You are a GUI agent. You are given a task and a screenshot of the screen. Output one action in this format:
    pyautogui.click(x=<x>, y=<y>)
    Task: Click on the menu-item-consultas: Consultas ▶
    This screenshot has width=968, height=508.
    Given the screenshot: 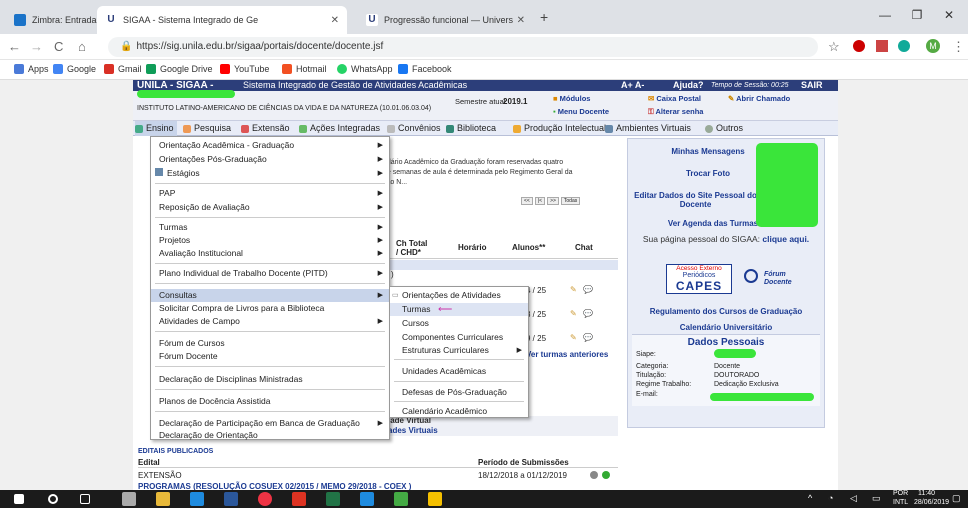 What is the action you would take?
    pyautogui.click(x=270, y=295)
    